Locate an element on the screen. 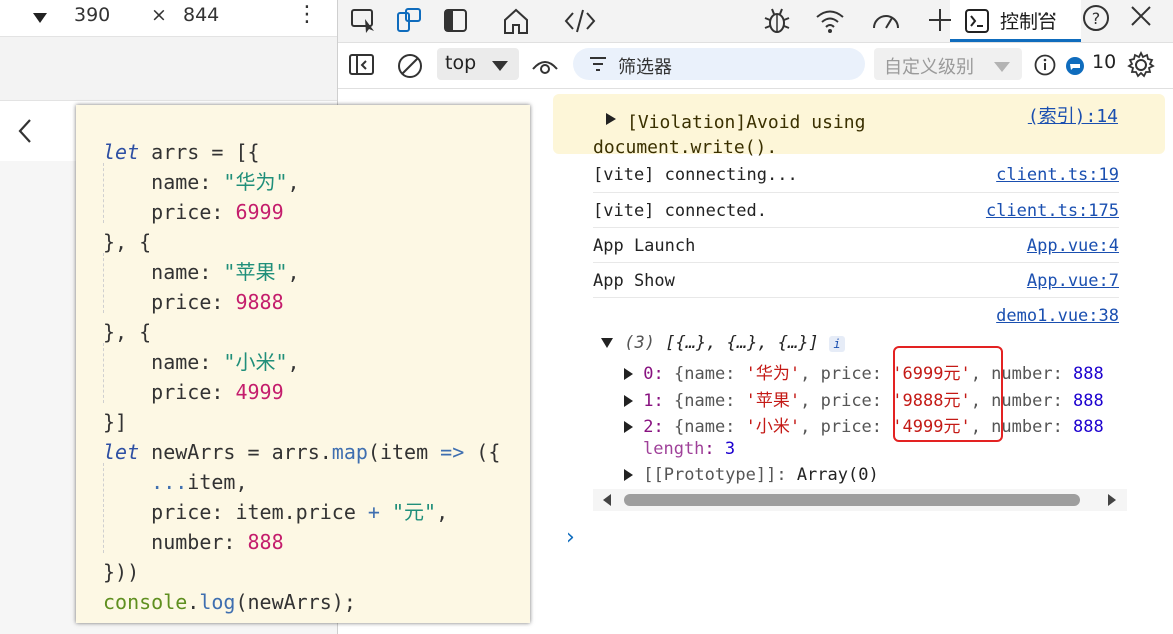  filter-input: 筛选器 is located at coordinates (719, 64).